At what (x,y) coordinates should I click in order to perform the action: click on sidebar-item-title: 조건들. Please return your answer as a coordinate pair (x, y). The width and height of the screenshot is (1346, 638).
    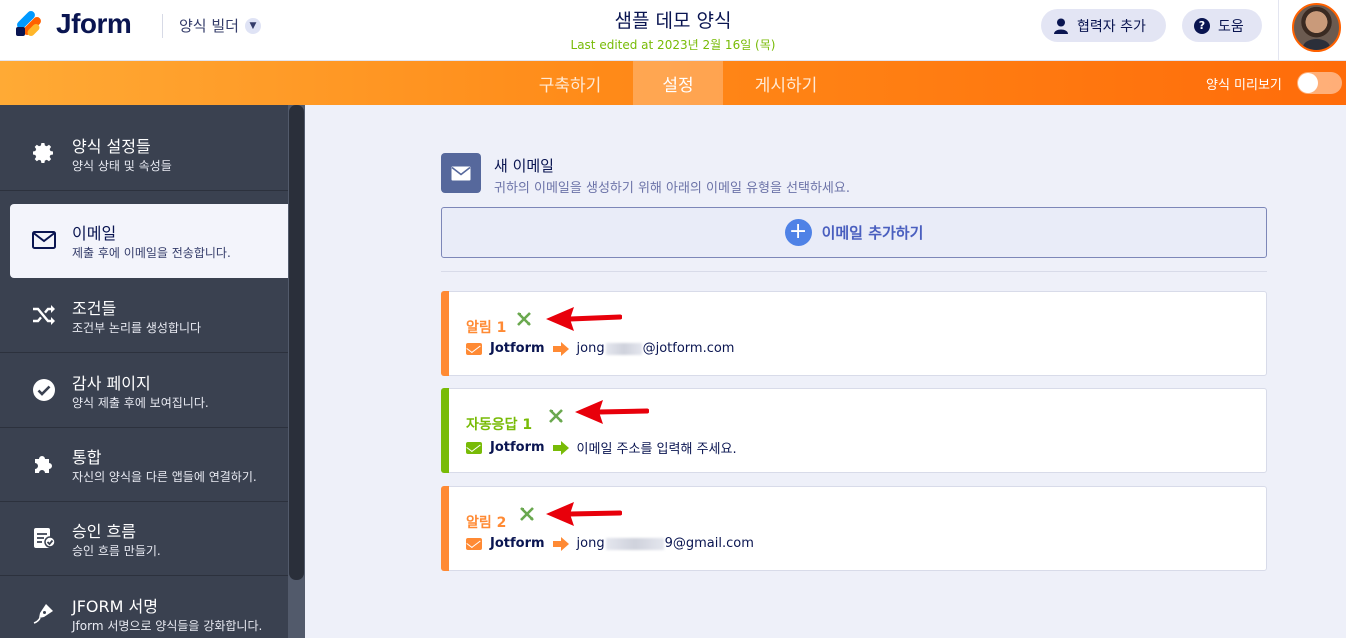
    Looking at the image, I should click on (94, 308).